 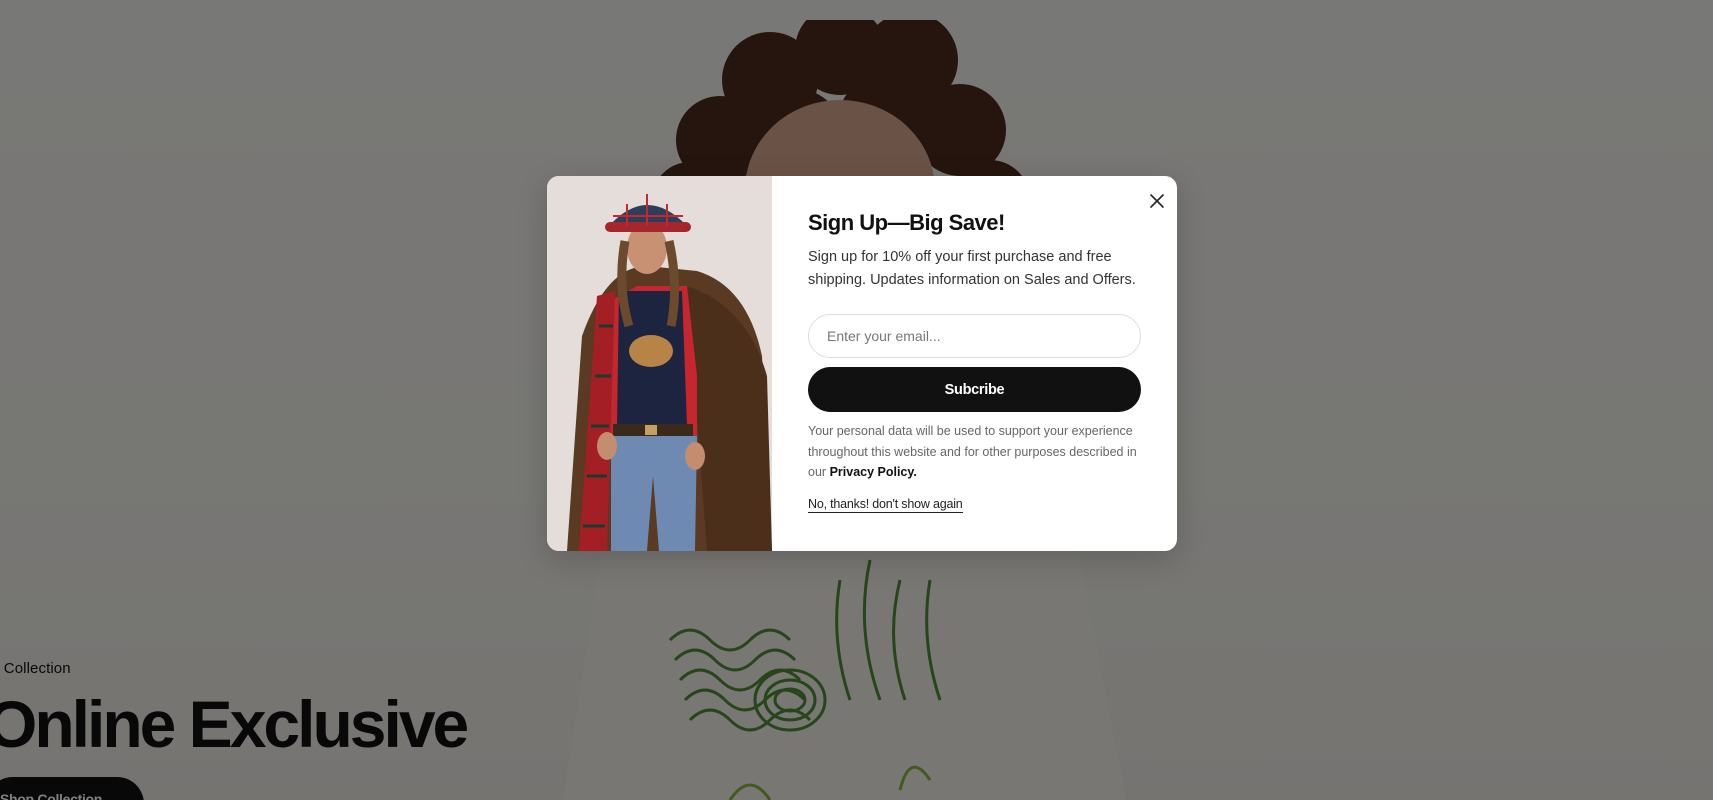 I want to click on close-icon, so click(x=1157, y=201).